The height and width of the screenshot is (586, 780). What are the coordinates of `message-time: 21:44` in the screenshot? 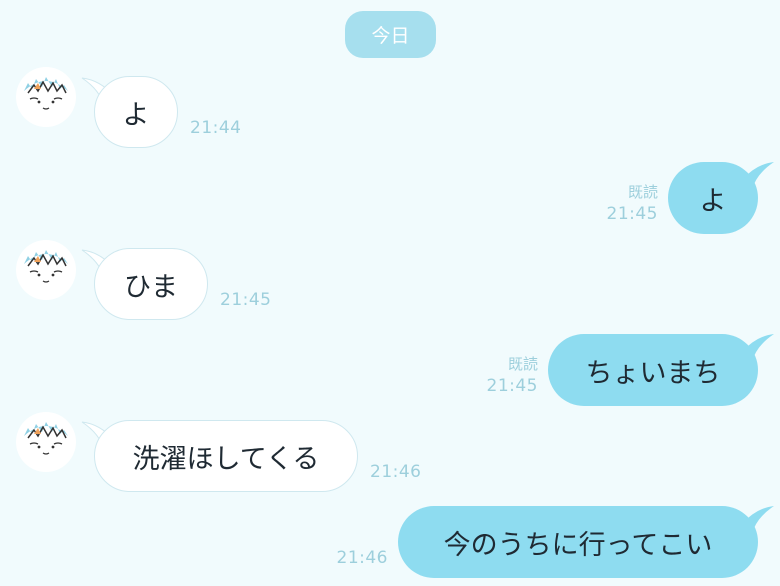 It's located at (216, 128).